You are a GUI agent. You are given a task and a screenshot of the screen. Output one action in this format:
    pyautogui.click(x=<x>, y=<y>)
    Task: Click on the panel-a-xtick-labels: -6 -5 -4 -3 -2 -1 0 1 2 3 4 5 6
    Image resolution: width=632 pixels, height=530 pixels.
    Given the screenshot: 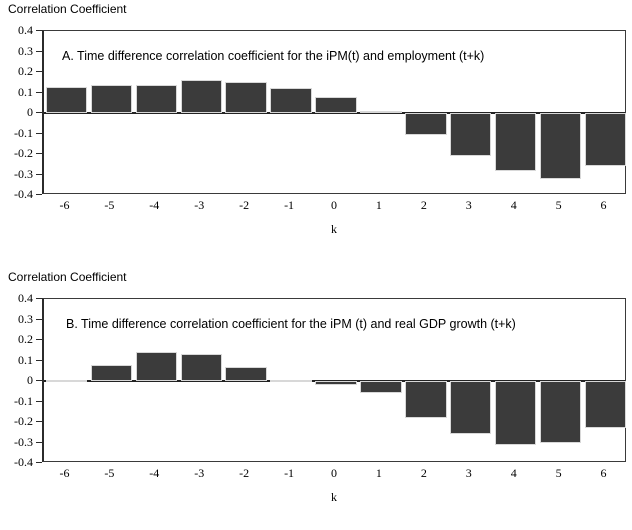 What is the action you would take?
    pyautogui.click(x=334, y=208)
    